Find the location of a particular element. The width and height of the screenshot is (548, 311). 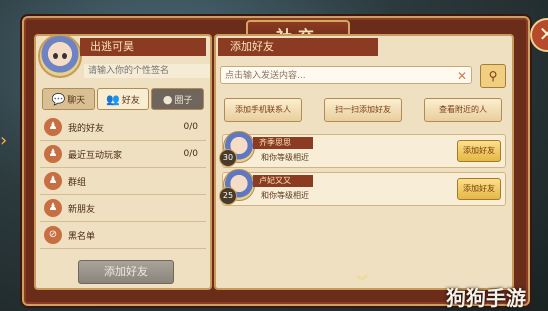

friend-name: 齐季思思 is located at coordinates (283, 143).